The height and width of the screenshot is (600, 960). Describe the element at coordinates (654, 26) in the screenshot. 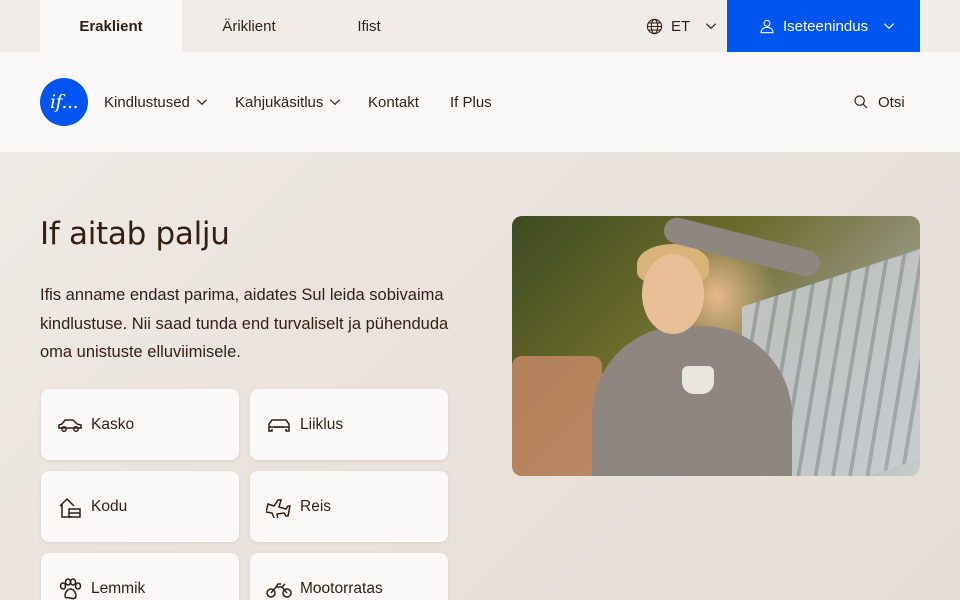

I see `globe-icon` at that location.